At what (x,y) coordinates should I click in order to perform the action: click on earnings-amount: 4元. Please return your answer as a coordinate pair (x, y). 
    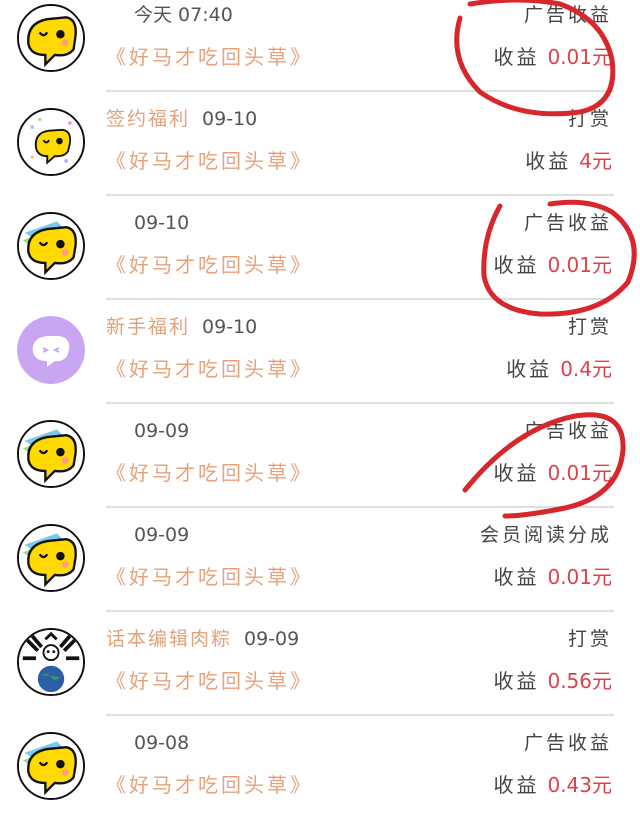
    Looking at the image, I should click on (595, 161).